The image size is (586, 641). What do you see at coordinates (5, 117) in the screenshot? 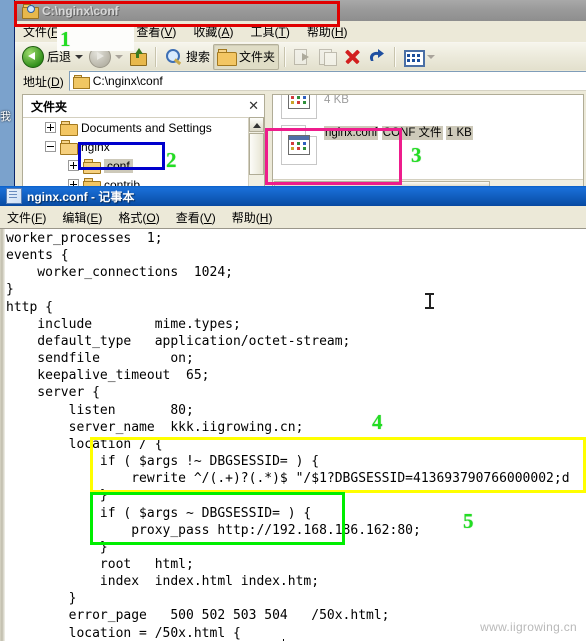
I see `desktop-icon-label: 我` at bounding box center [5, 117].